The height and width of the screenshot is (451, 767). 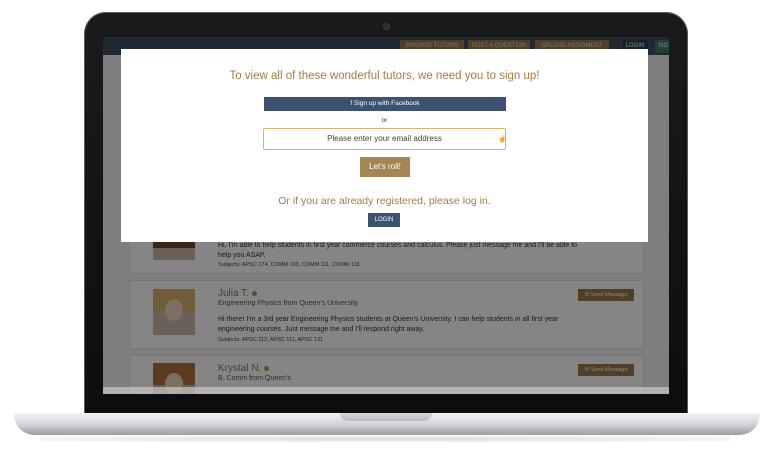 What do you see at coordinates (385, 439) in the screenshot?
I see `laptop-shadow` at bounding box center [385, 439].